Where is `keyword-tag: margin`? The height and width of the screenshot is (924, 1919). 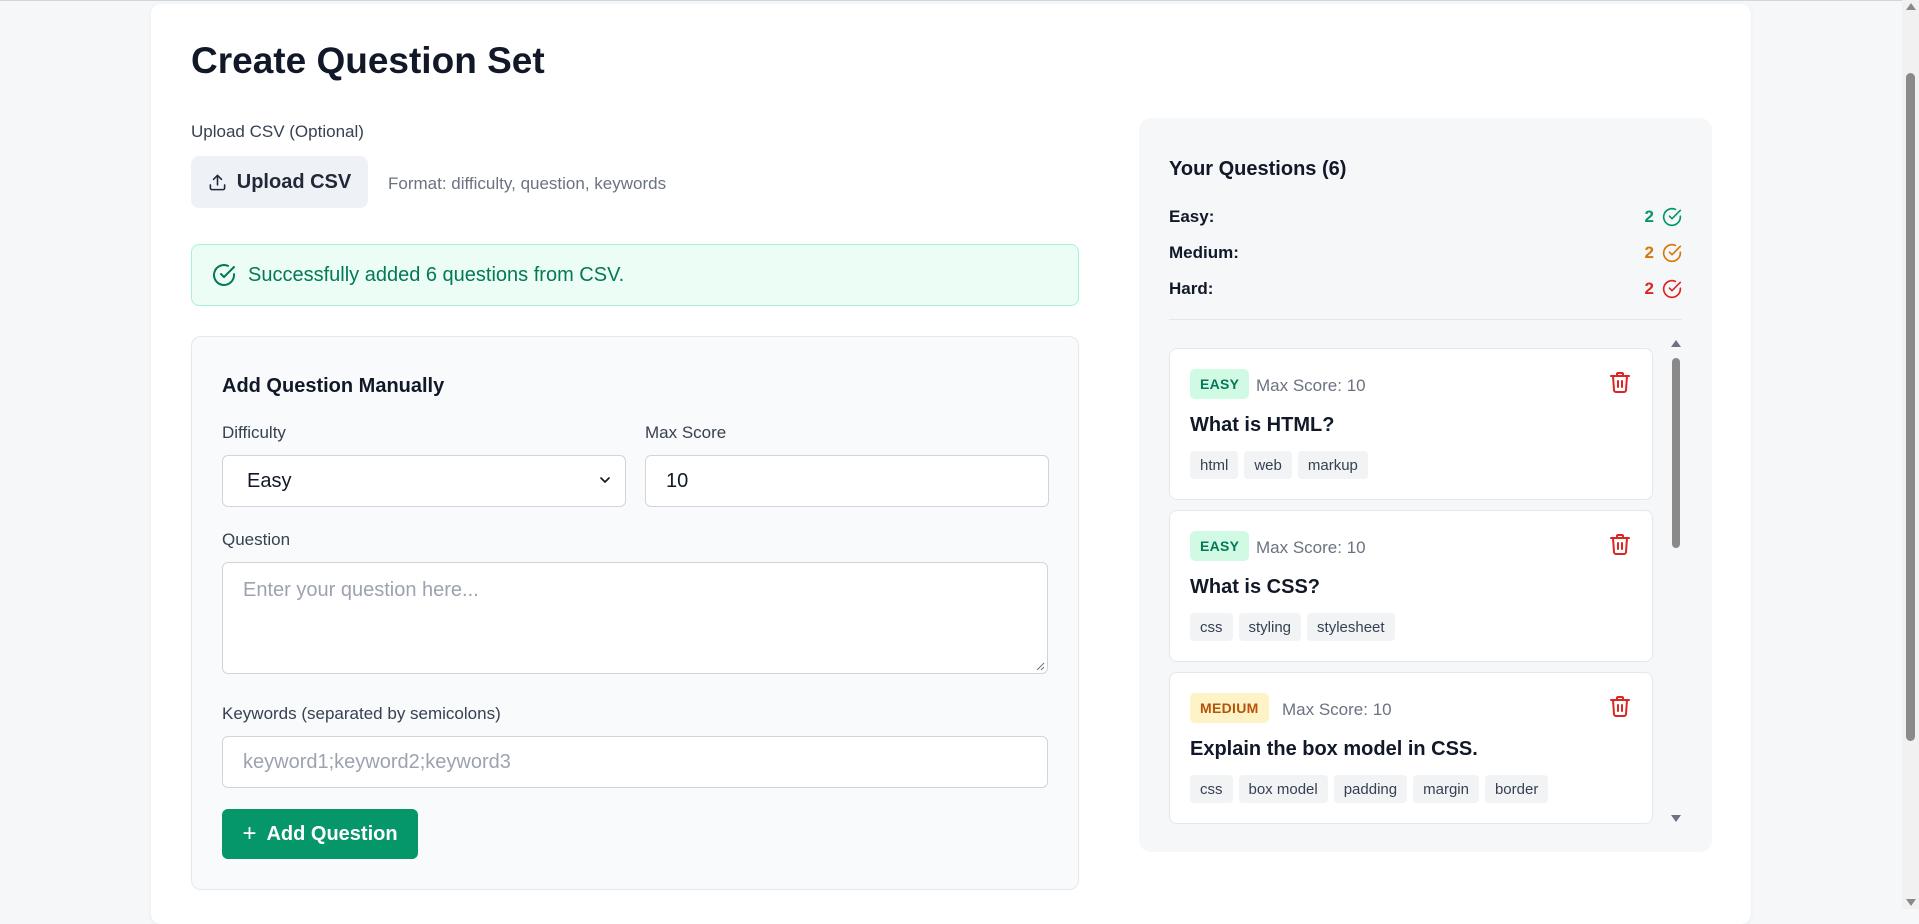
keyword-tag: margin is located at coordinates (1446, 789).